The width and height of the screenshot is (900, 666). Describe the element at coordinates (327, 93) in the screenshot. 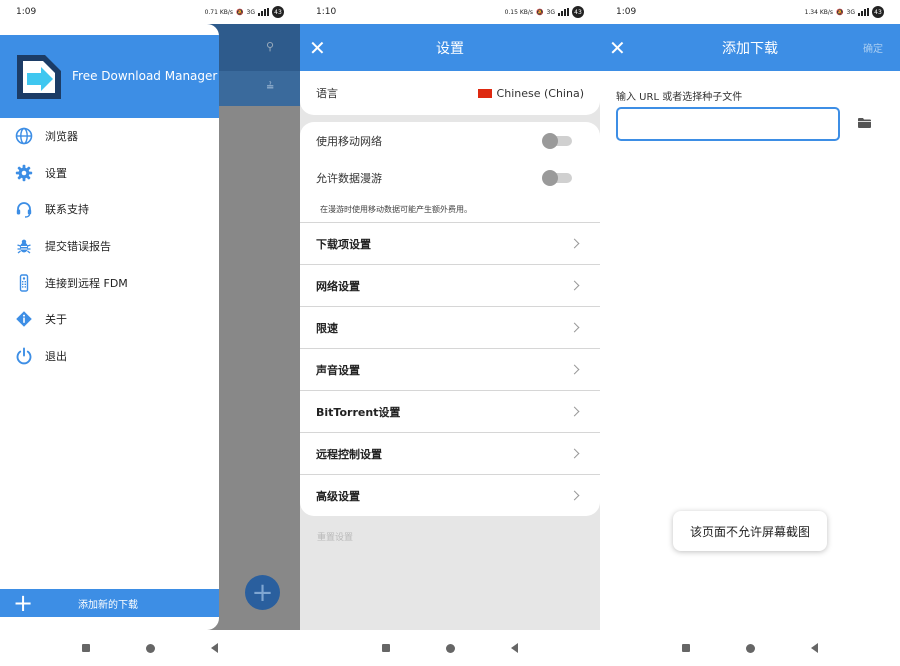

I see `language-label: 语言` at that location.